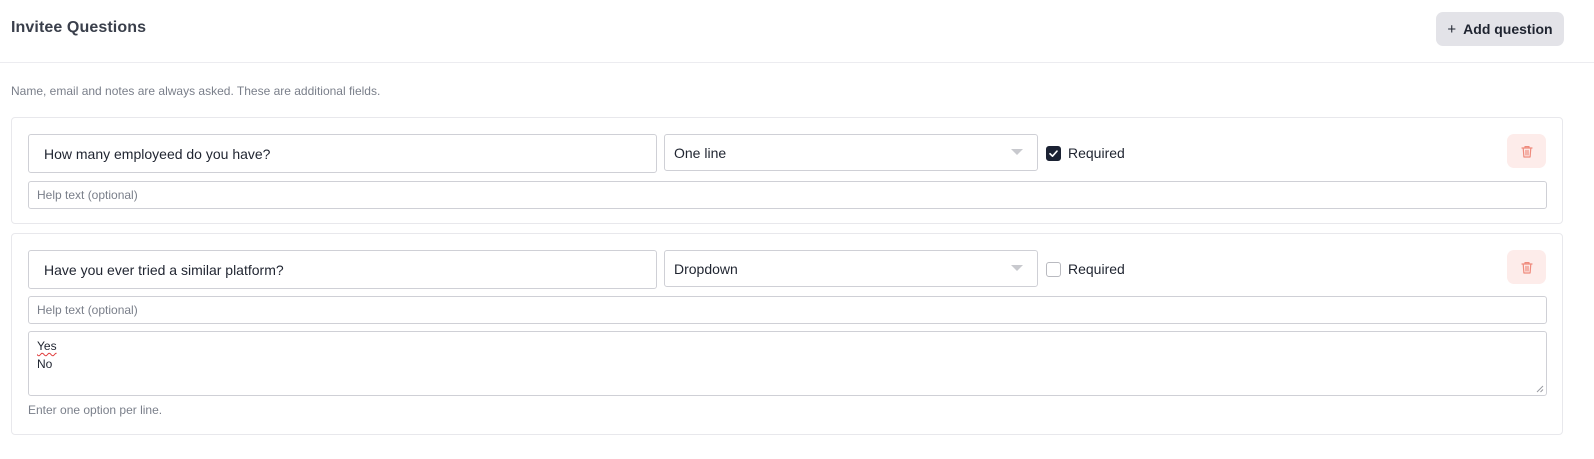 This screenshot has width=1594, height=459. Describe the element at coordinates (79, 27) in the screenshot. I see `page-title: Invitee Questions` at that location.